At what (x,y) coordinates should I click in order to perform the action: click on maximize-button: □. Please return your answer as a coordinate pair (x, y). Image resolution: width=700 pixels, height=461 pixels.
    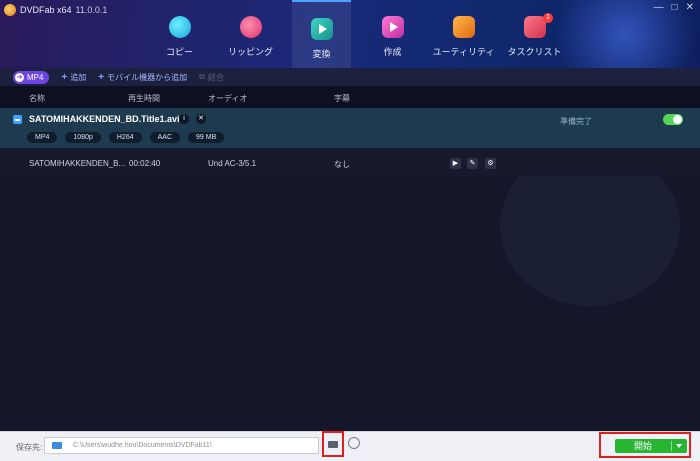
    Looking at the image, I should click on (675, 7).